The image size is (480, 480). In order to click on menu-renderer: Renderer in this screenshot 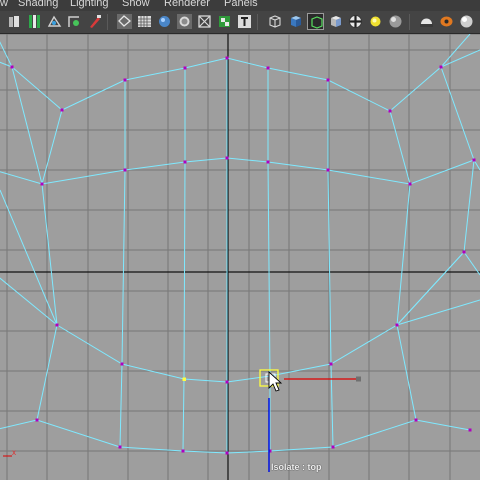, I will do `click(187, 4)`.